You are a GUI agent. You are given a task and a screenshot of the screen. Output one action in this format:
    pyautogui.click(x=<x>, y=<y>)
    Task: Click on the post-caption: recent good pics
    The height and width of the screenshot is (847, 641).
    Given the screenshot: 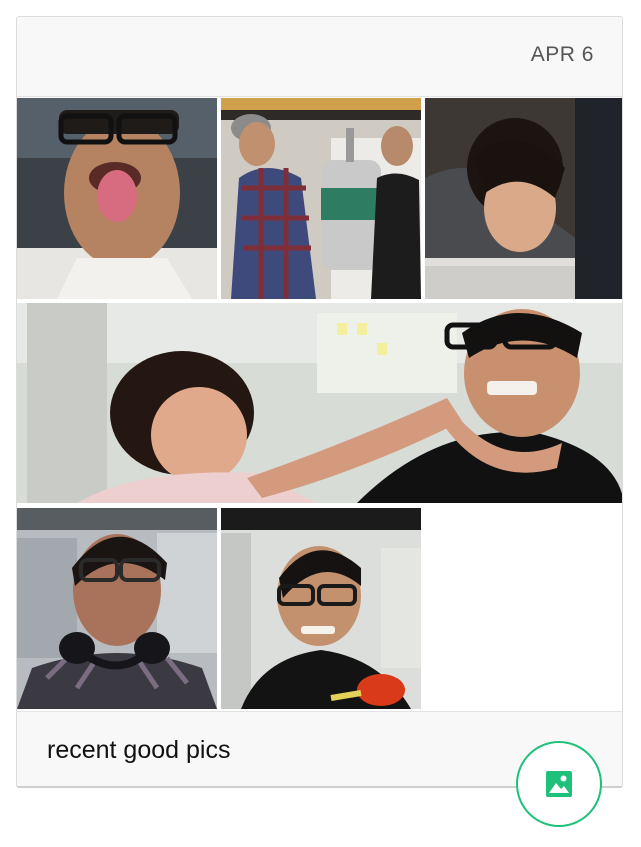 What is the action you would take?
    pyautogui.click(x=139, y=750)
    